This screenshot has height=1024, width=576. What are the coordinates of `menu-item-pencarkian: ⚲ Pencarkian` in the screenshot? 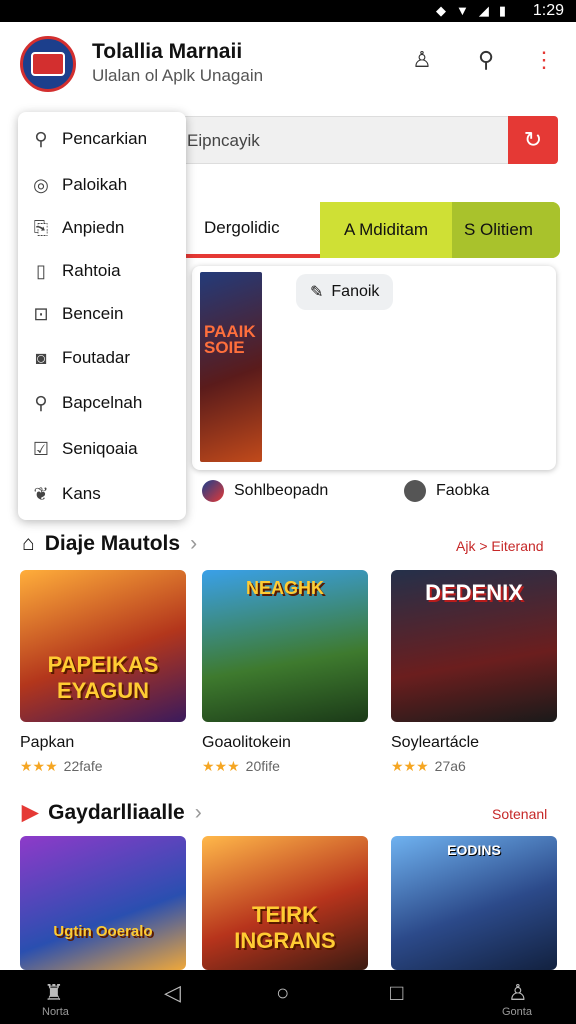 It's located at (102, 139).